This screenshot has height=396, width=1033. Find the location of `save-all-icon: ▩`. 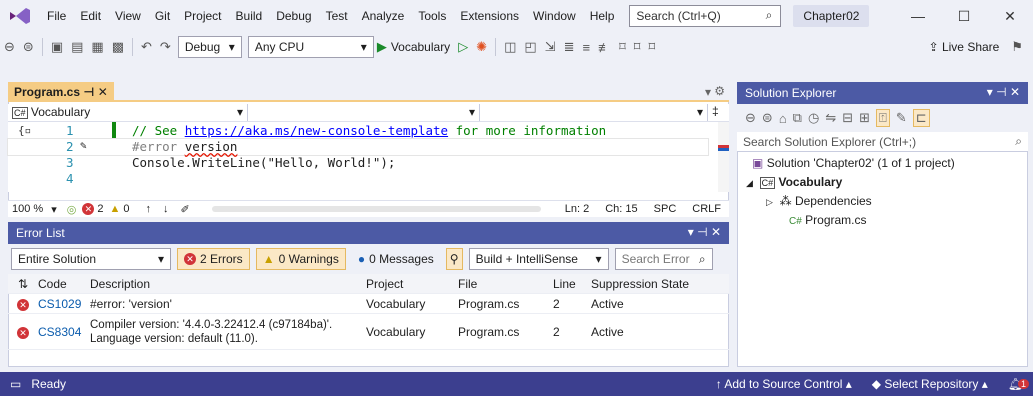

save-all-icon: ▩ is located at coordinates (118, 47).